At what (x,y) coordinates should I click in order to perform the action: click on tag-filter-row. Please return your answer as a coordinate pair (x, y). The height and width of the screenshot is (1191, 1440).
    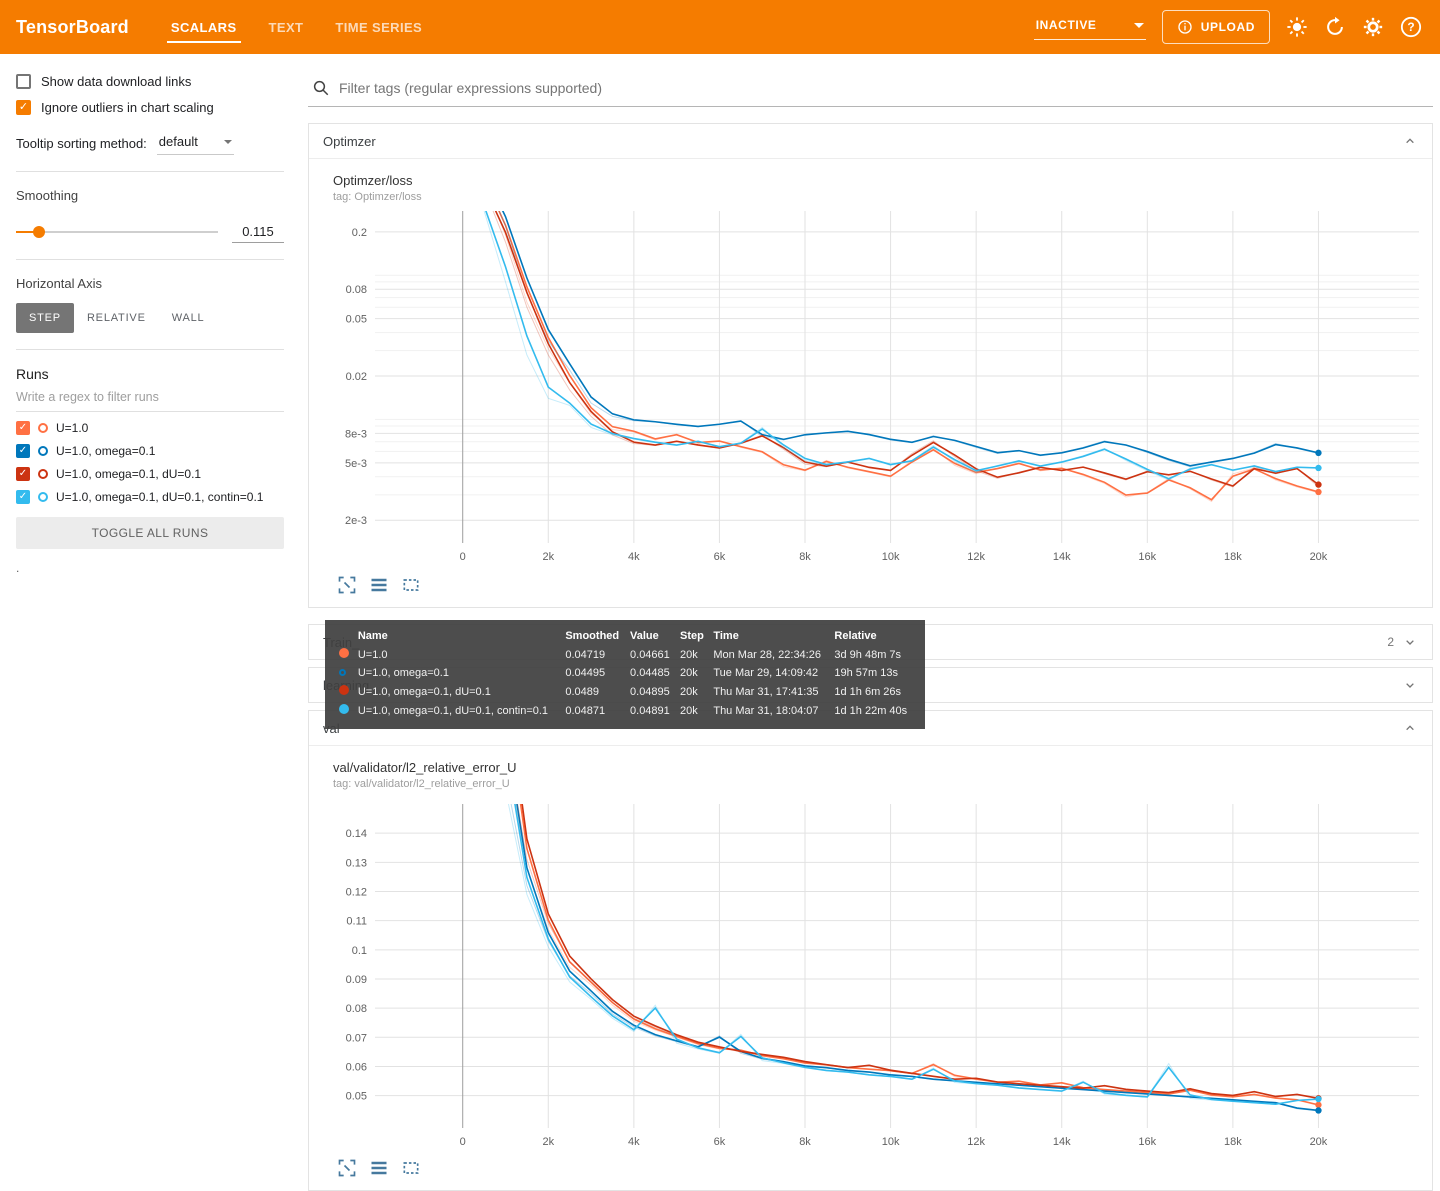
    Looking at the image, I should click on (870, 80).